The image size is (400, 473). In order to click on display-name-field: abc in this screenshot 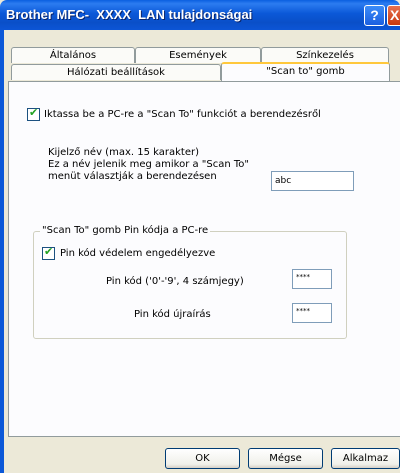, I will do `click(312, 181)`.